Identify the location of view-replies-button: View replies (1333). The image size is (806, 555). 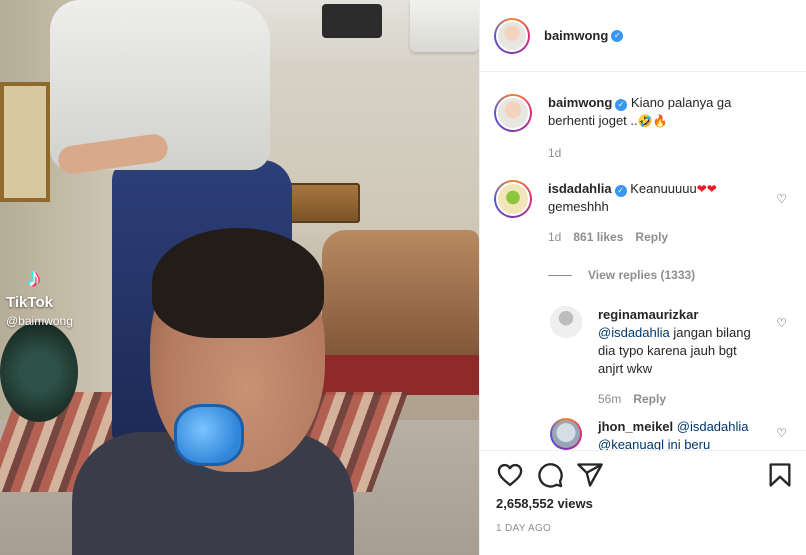
(621, 275).